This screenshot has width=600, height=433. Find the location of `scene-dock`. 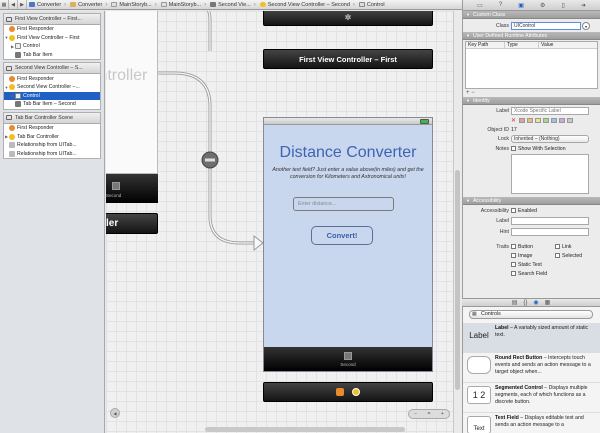

scene-dock is located at coordinates (348, 392).